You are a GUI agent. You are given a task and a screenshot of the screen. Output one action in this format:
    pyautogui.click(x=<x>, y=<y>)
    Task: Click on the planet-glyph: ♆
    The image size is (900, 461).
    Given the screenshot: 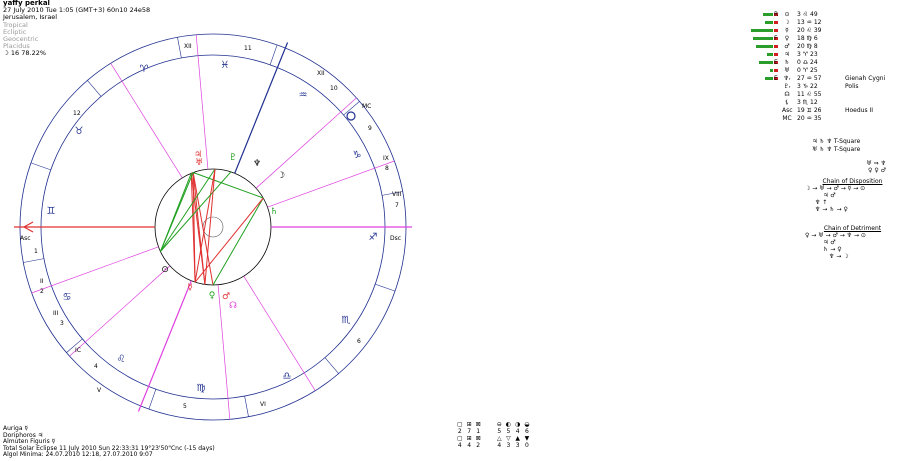 What is the action you would take?
    pyautogui.click(x=257, y=164)
    